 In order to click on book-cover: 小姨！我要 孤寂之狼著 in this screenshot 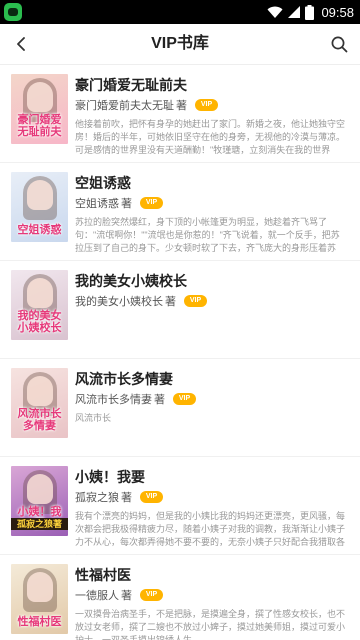, I will do `click(39, 501)`.